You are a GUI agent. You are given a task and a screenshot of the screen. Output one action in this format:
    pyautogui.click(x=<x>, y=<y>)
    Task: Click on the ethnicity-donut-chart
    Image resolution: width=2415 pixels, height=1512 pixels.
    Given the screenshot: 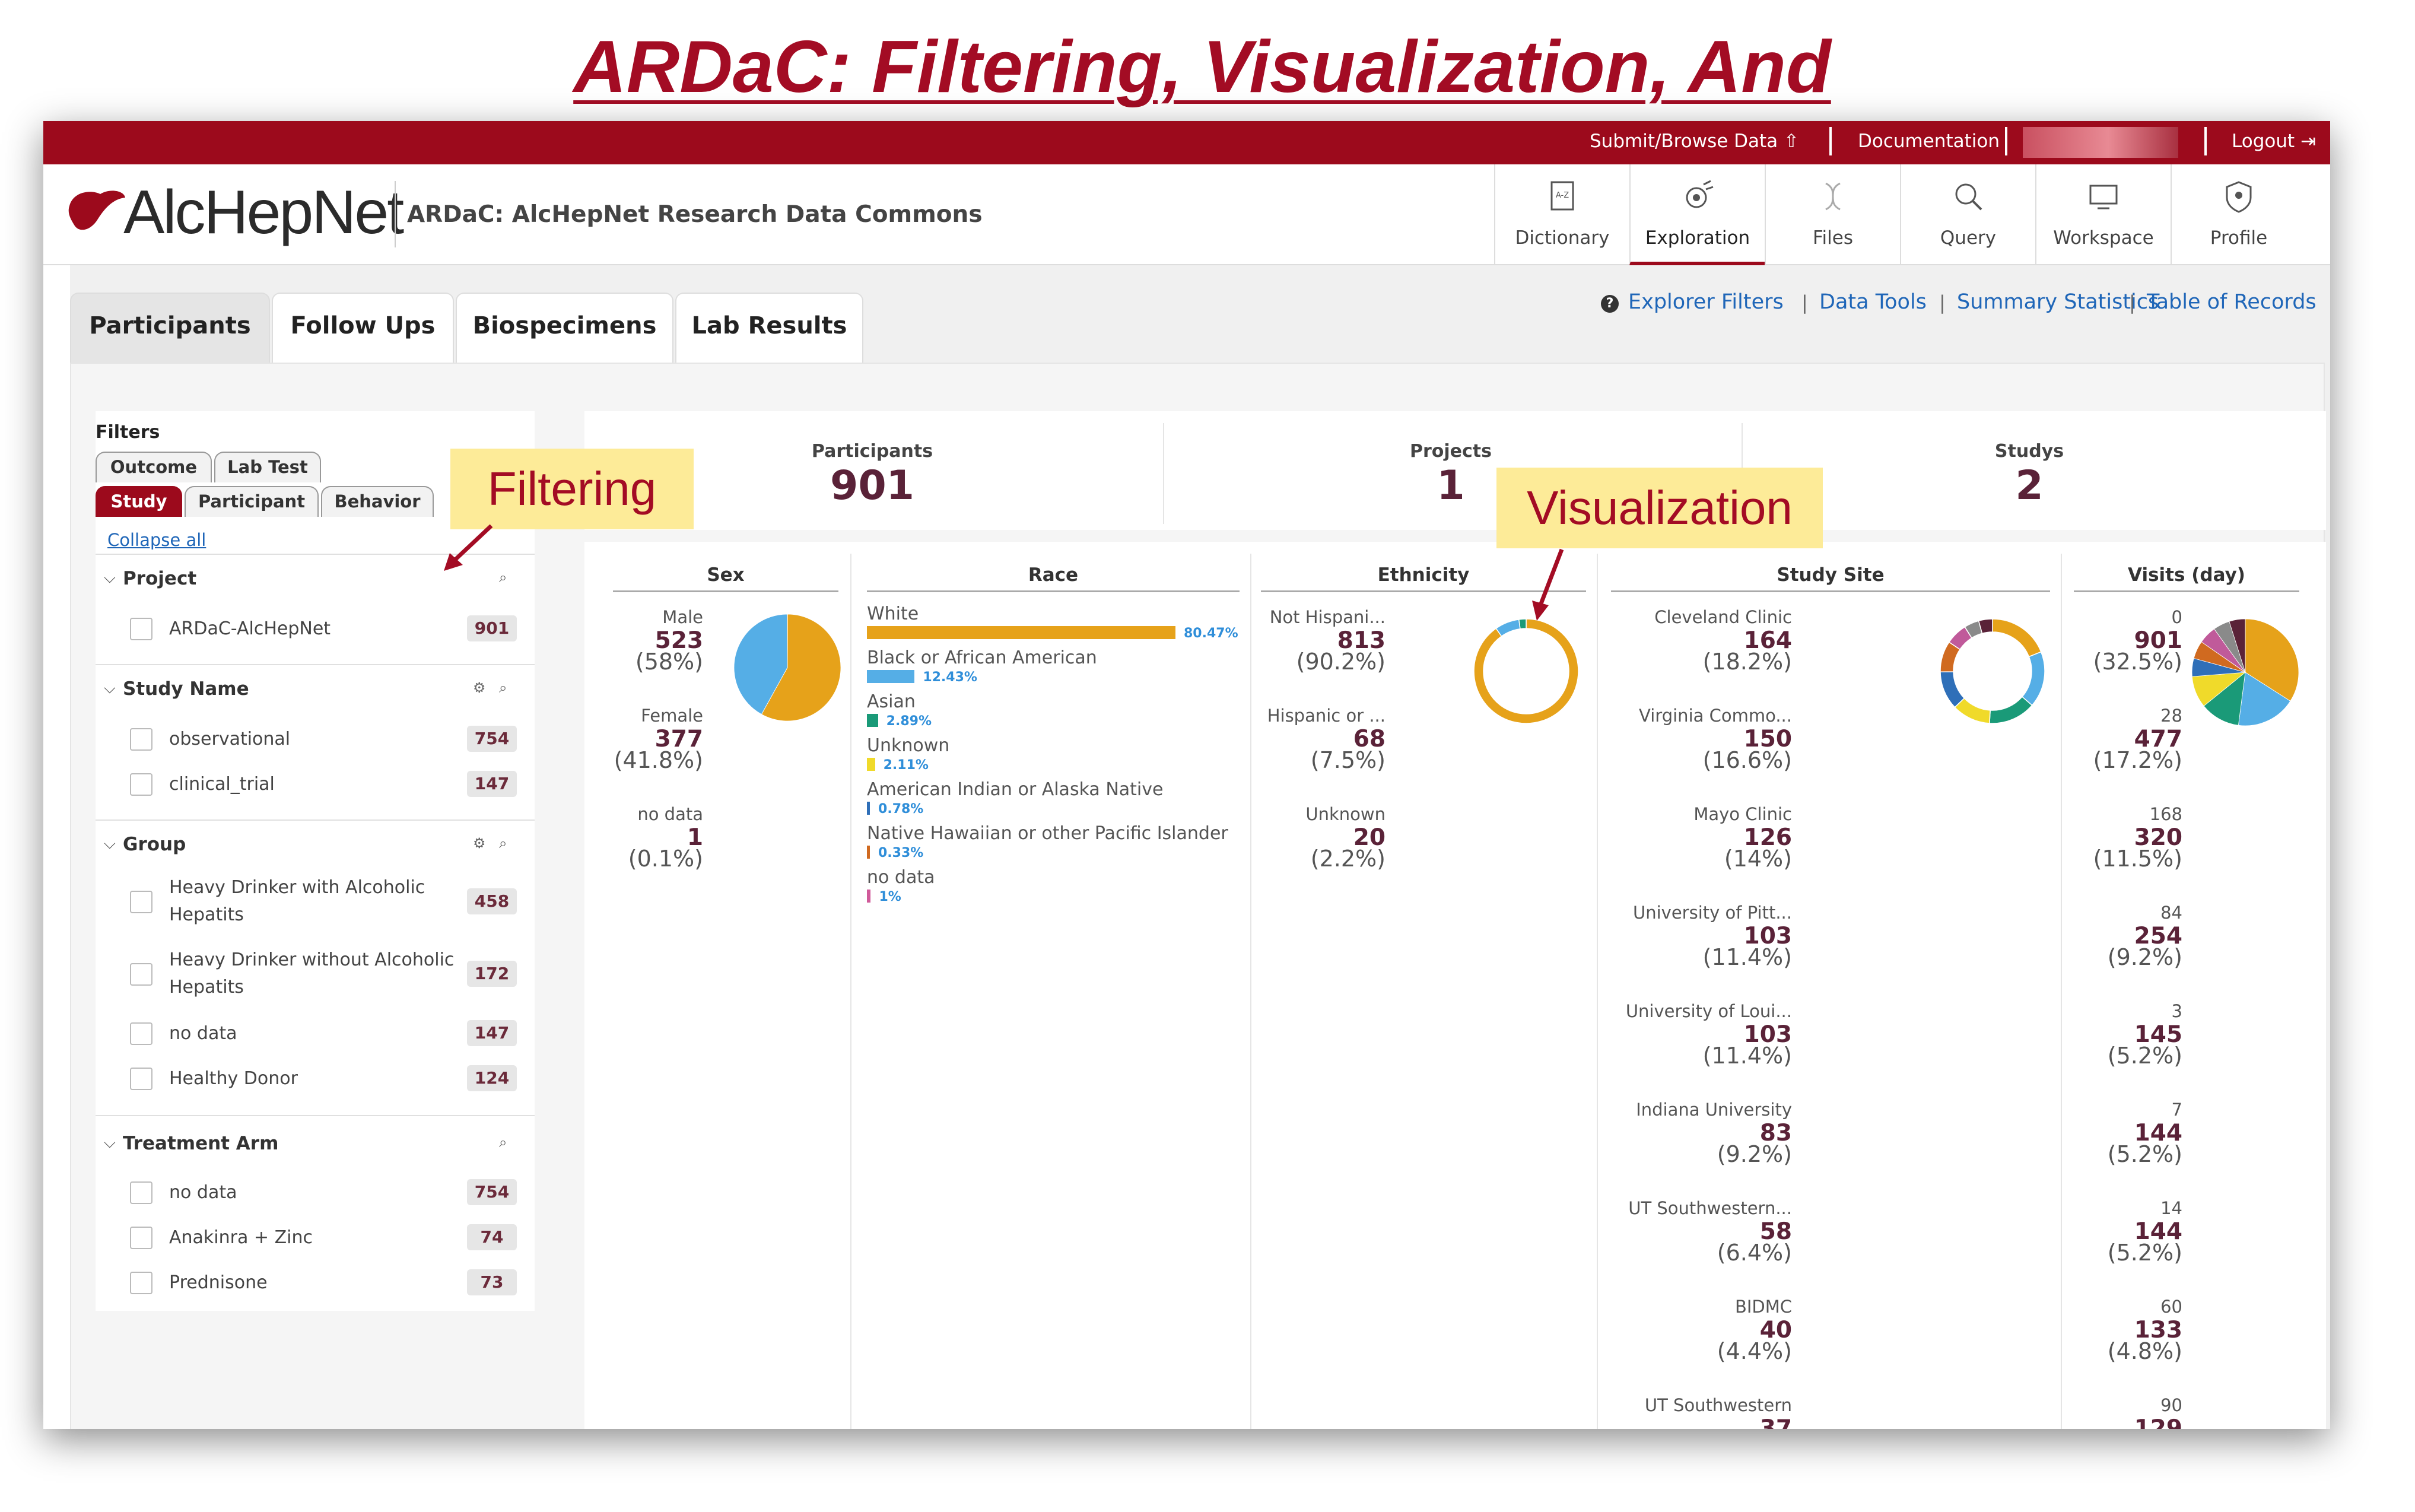 What is the action you would take?
    pyautogui.click(x=1526, y=671)
    